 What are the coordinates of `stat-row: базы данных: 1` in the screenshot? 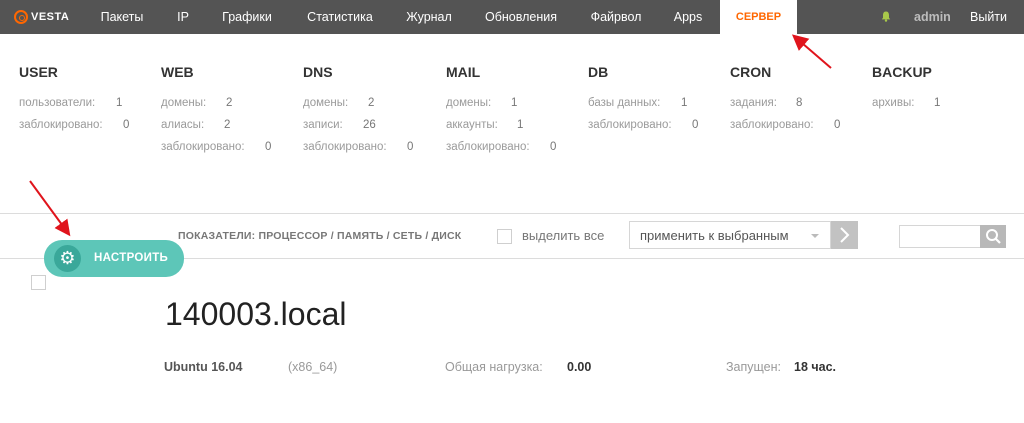 It's located at (637, 103).